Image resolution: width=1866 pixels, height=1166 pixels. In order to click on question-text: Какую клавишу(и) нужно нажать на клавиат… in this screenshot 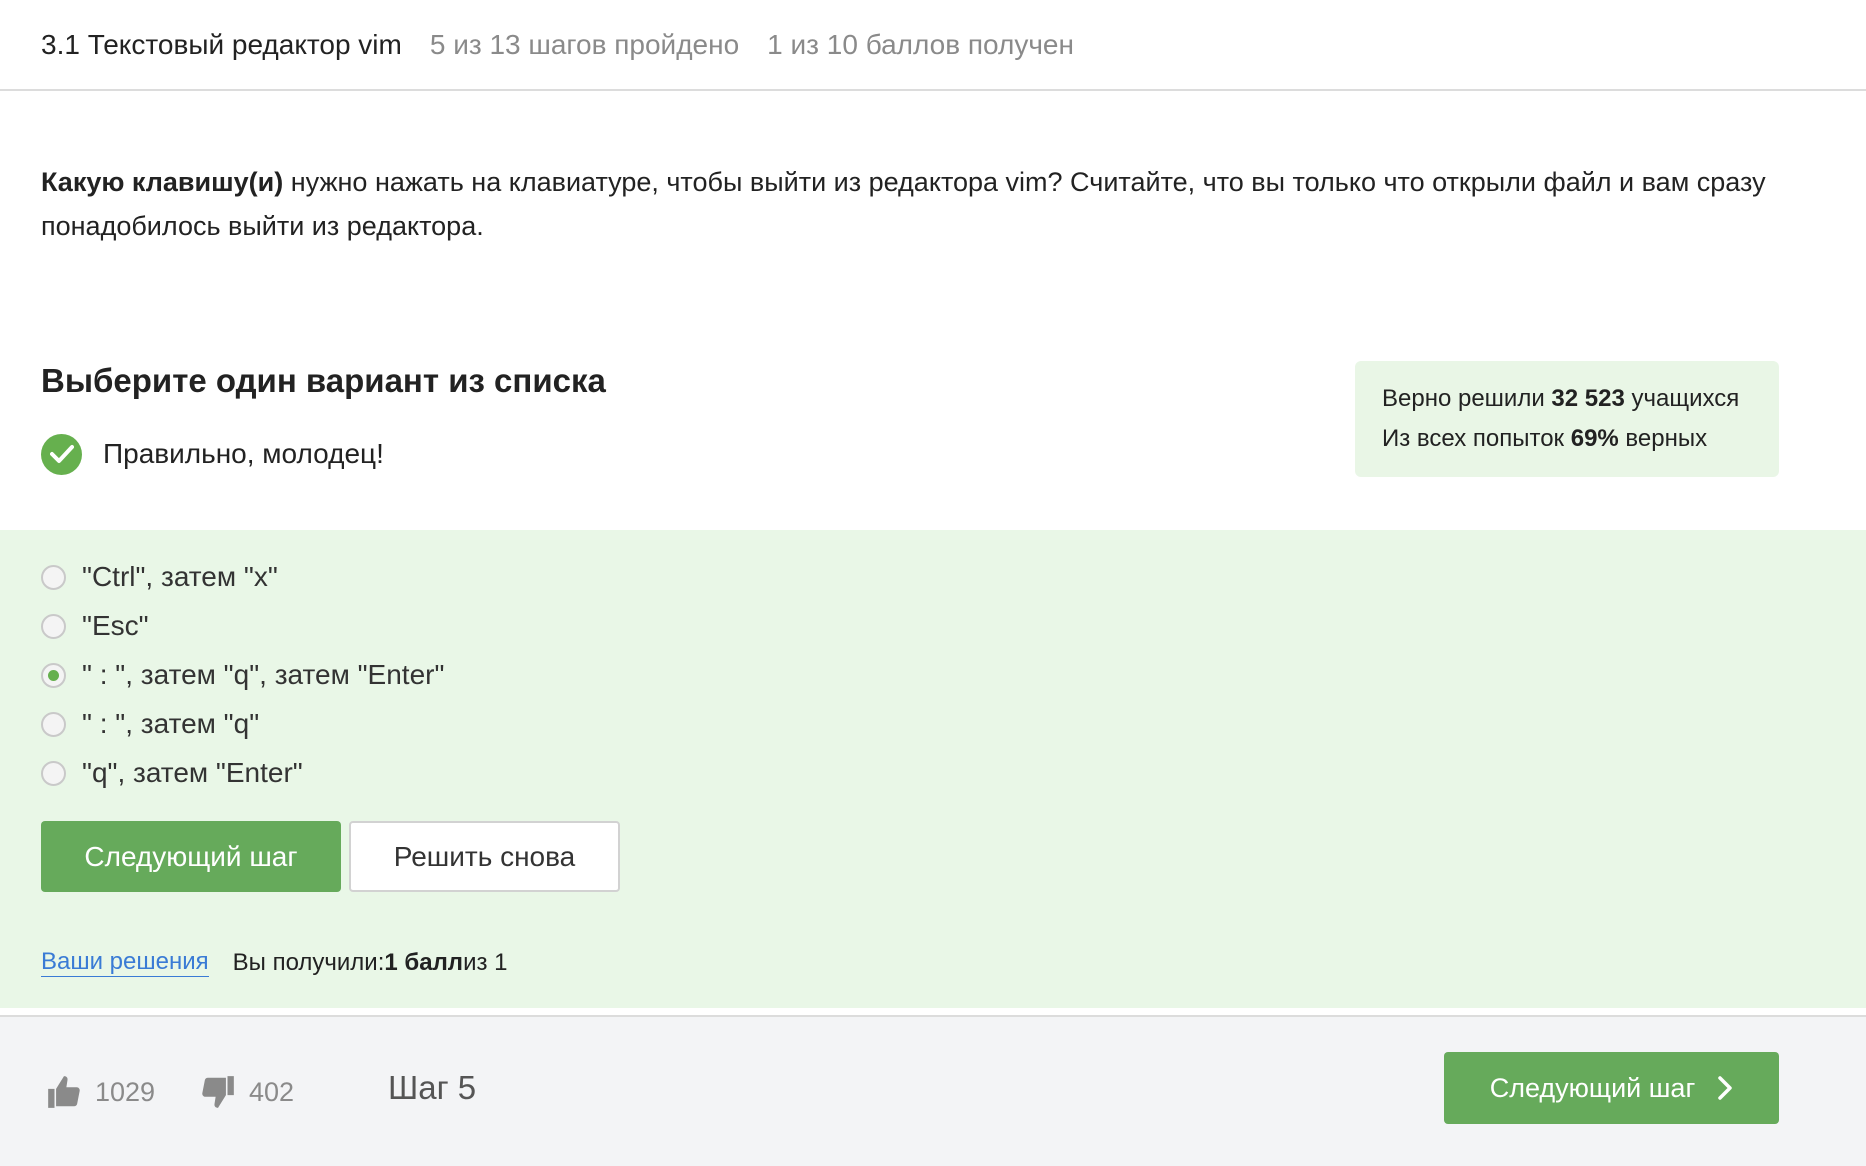, I will do `click(911, 204)`.